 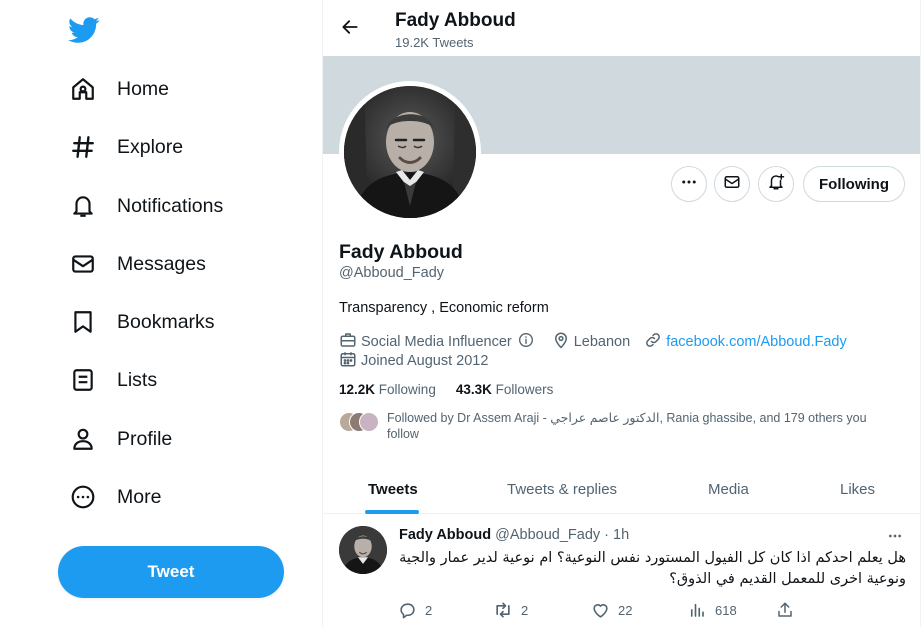 What do you see at coordinates (625, 610) in the screenshot?
I see `like-count: 22` at bounding box center [625, 610].